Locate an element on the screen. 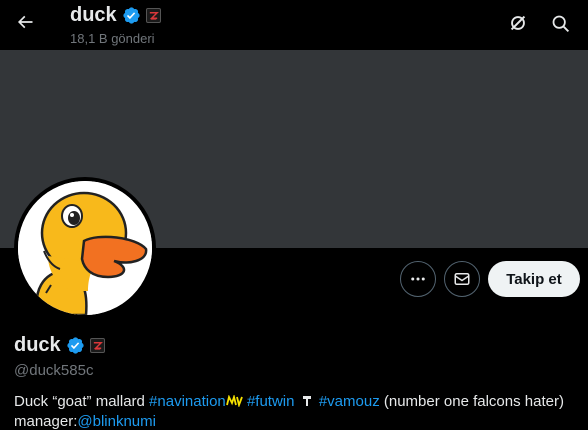 The height and width of the screenshot is (430, 588). search-button is located at coordinates (560, 23).